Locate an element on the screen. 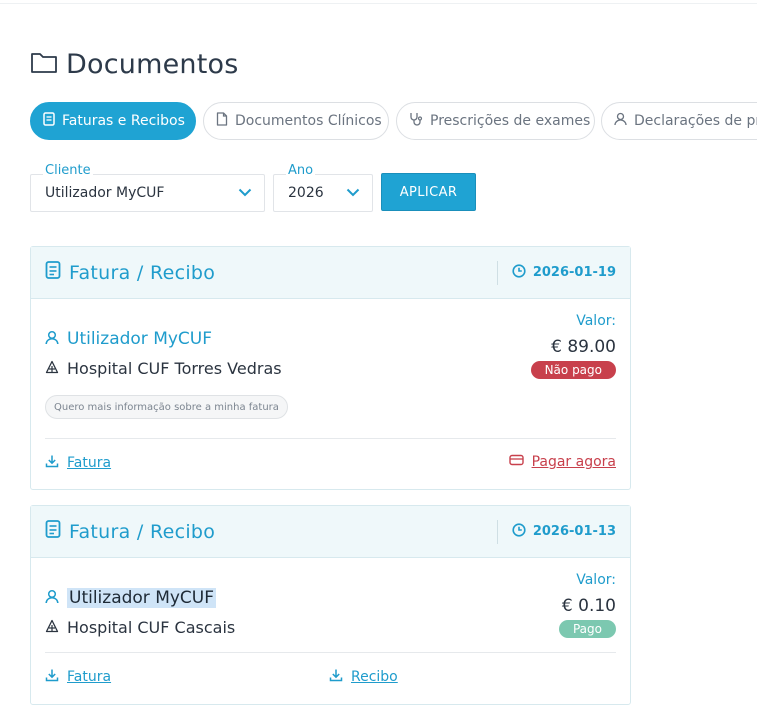  folder-icon is located at coordinates (44, 64).